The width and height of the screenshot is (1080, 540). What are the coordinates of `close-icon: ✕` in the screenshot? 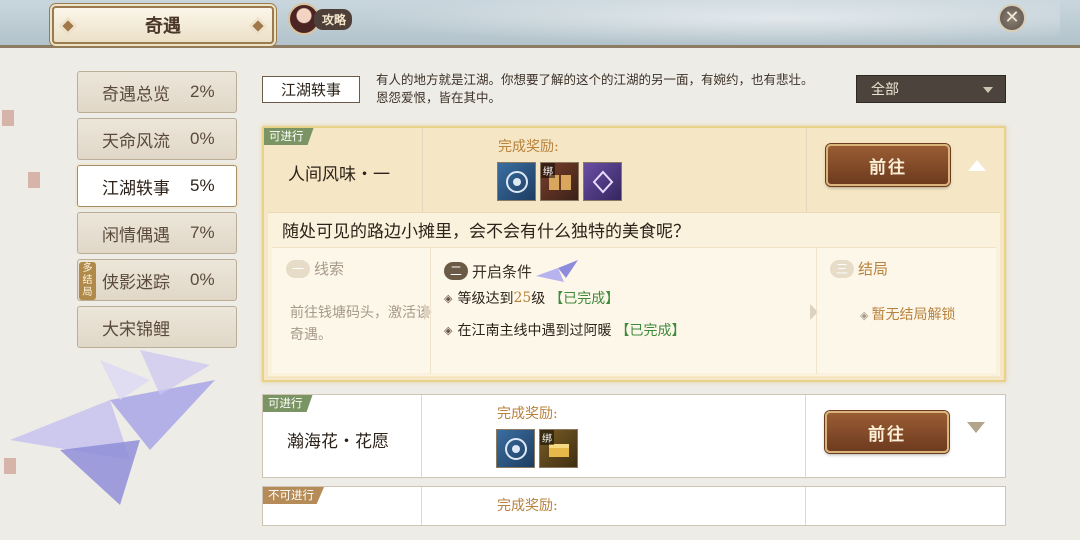 It's located at (1012, 17).